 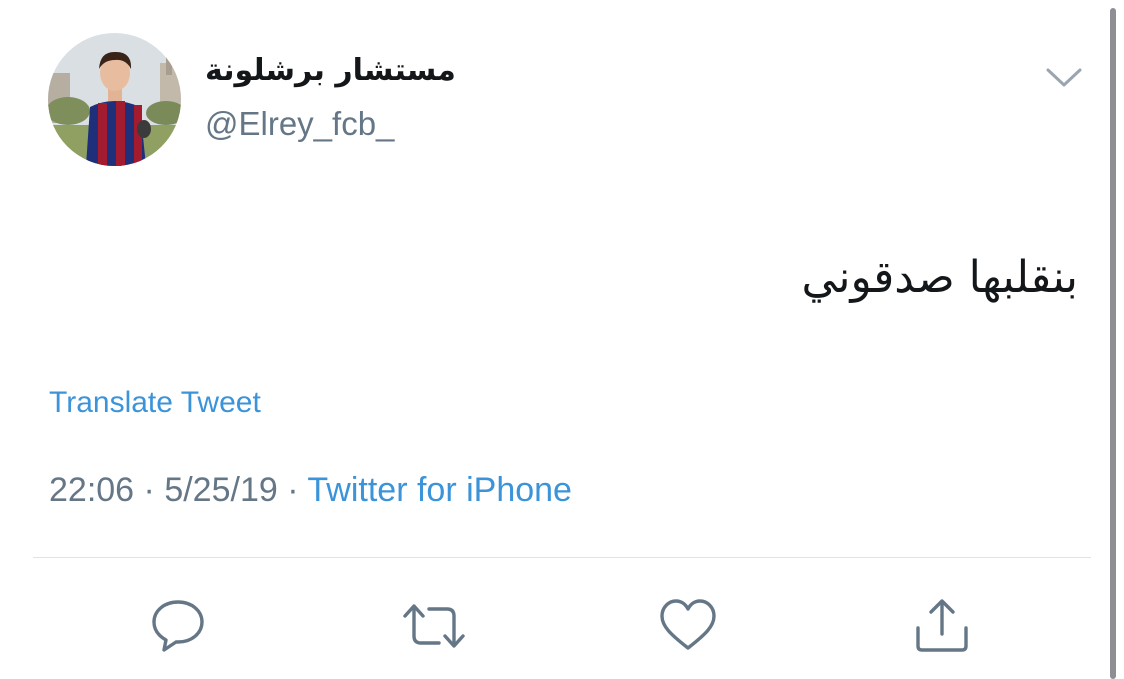 I want to click on share-icon, so click(x=942, y=625).